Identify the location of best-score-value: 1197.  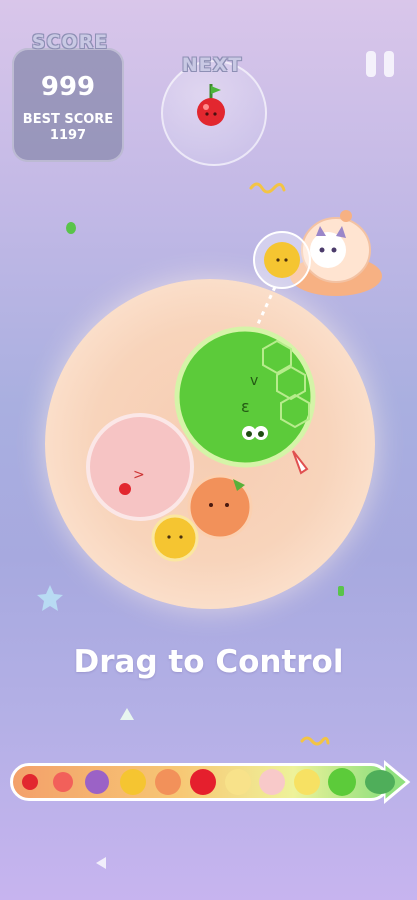
(68, 135).